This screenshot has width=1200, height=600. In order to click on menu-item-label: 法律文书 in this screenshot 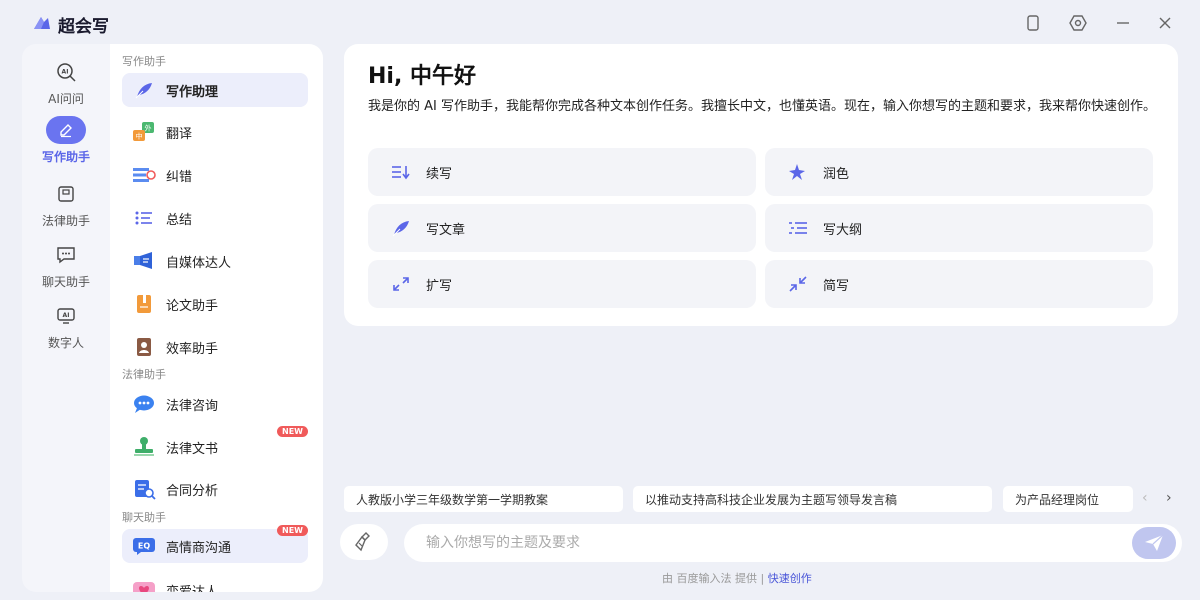, I will do `click(192, 449)`.